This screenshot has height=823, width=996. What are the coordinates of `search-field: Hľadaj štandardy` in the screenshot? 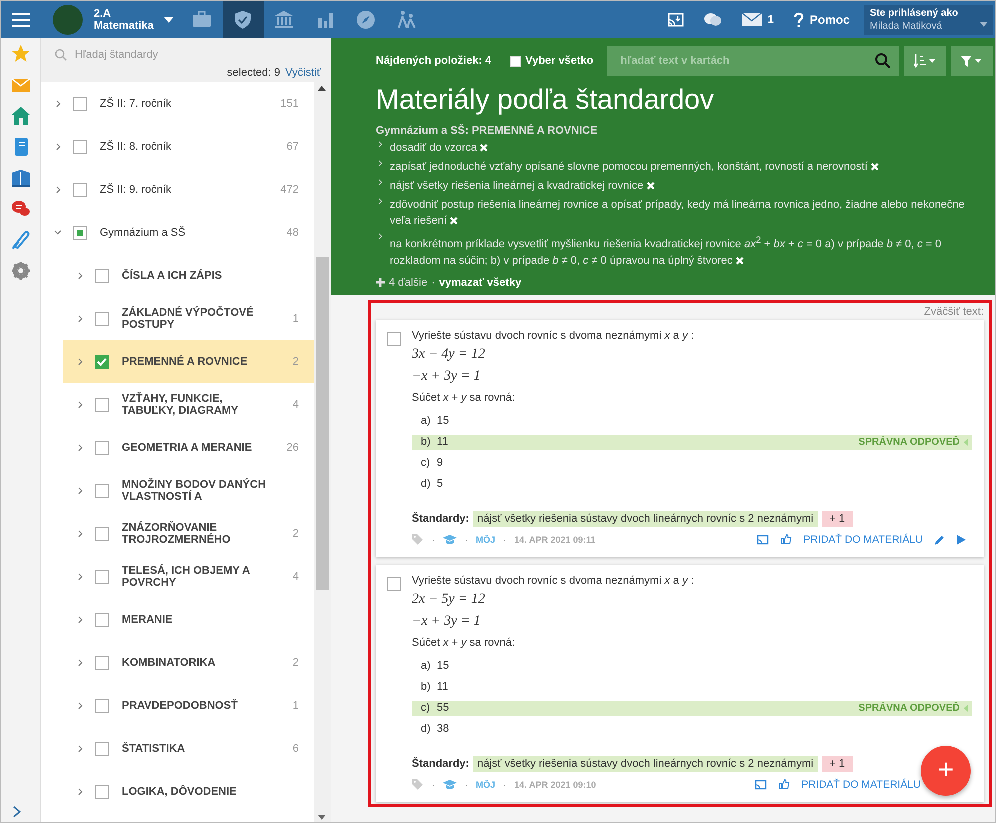 It's located at (160, 55).